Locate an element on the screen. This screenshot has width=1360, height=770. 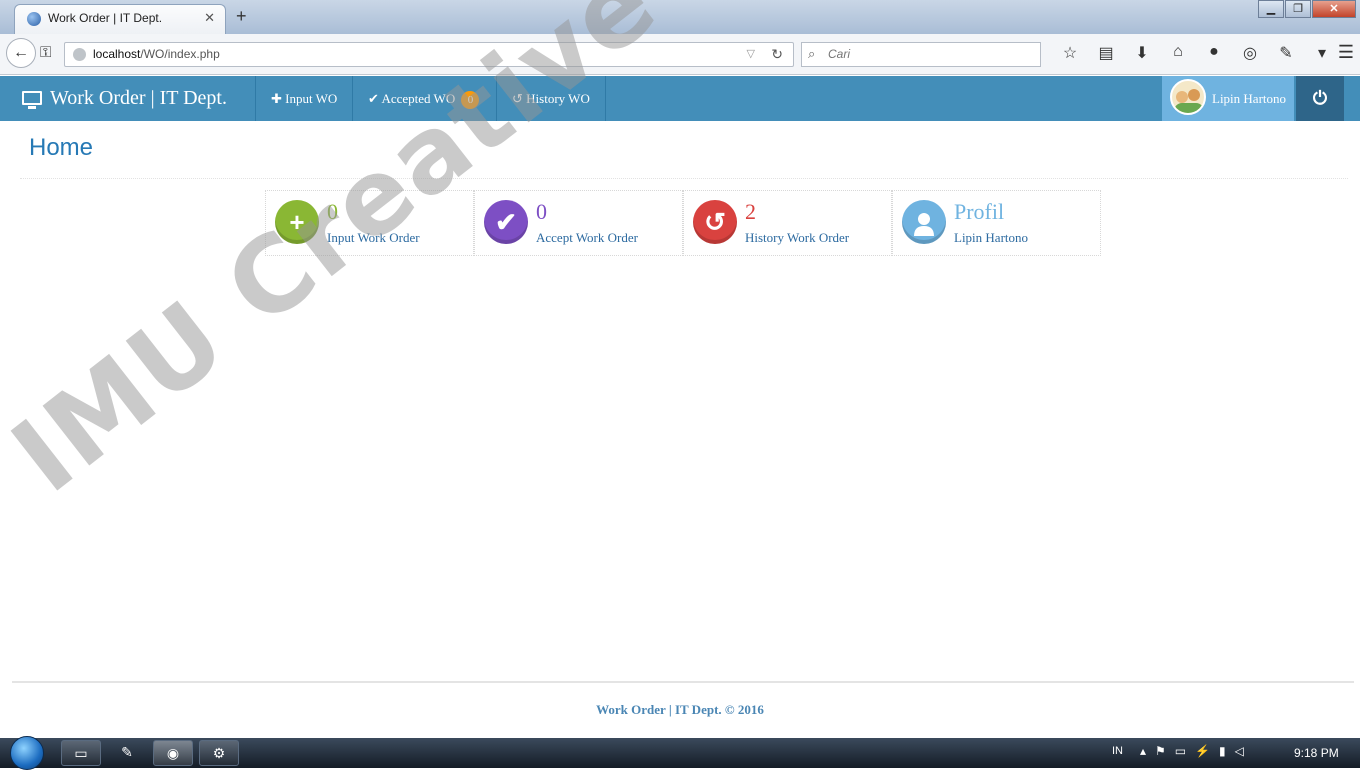
monitor-icon is located at coordinates (32, 100).